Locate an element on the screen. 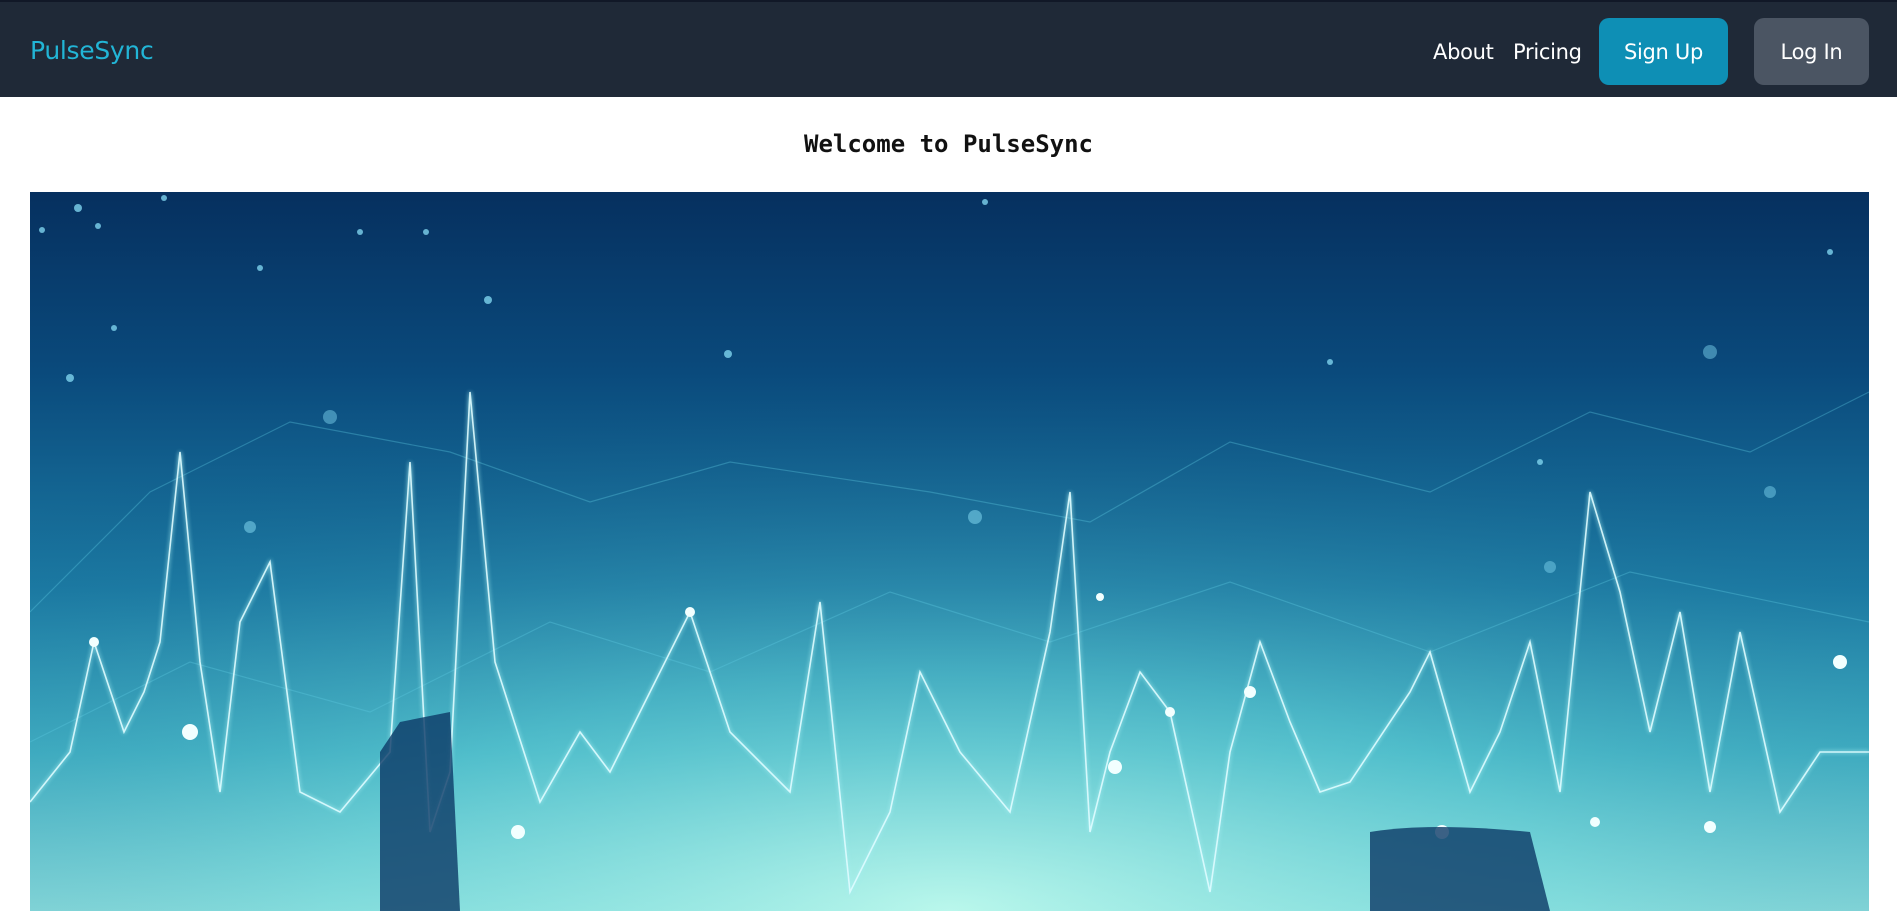  nav-about-link: About is located at coordinates (1463, 52).